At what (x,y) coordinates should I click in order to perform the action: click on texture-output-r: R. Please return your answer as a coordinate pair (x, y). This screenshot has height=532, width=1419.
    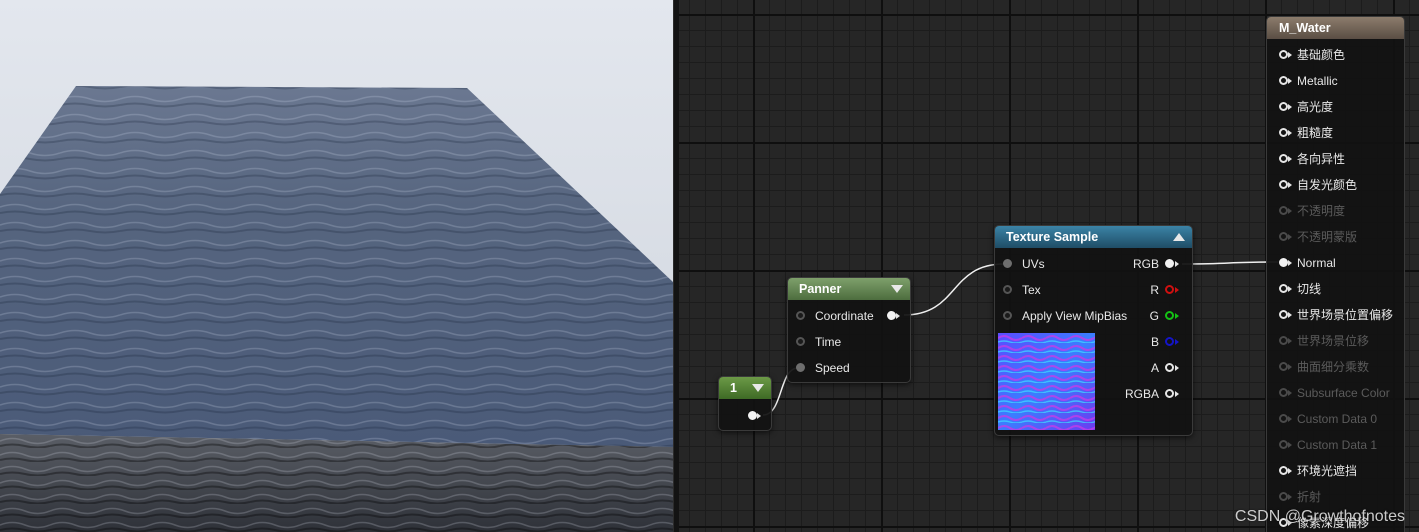
    Looking at the image, I should click on (1145, 290).